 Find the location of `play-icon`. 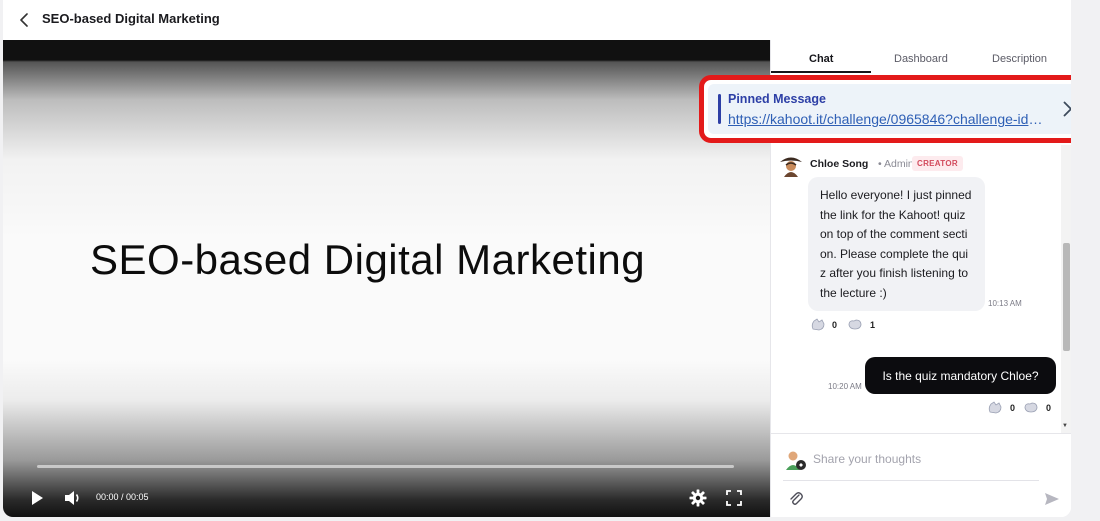

play-icon is located at coordinates (37, 498).